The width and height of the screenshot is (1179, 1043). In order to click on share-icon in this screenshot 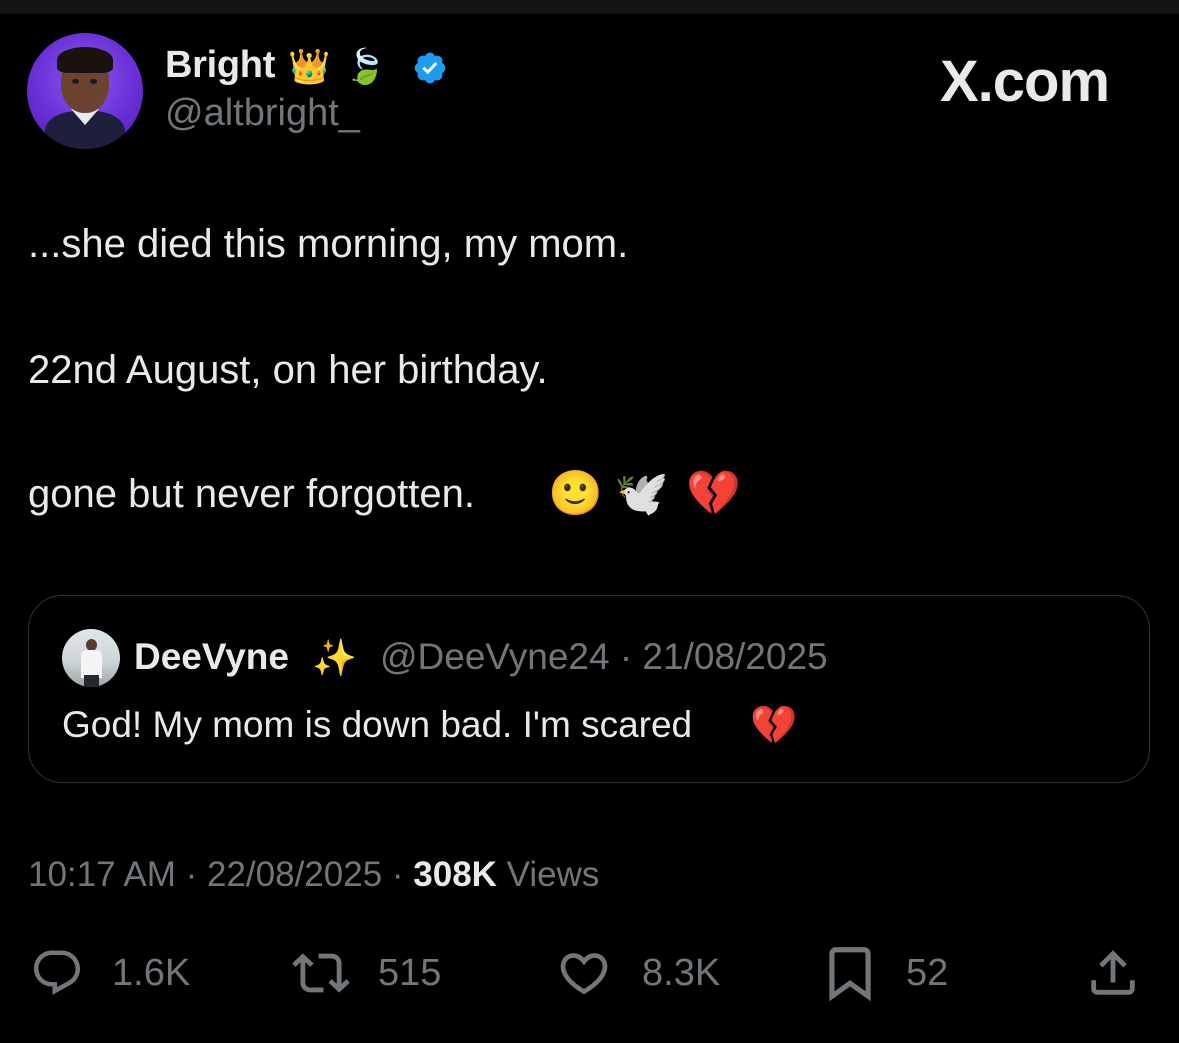, I will do `click(1113, 972)`.